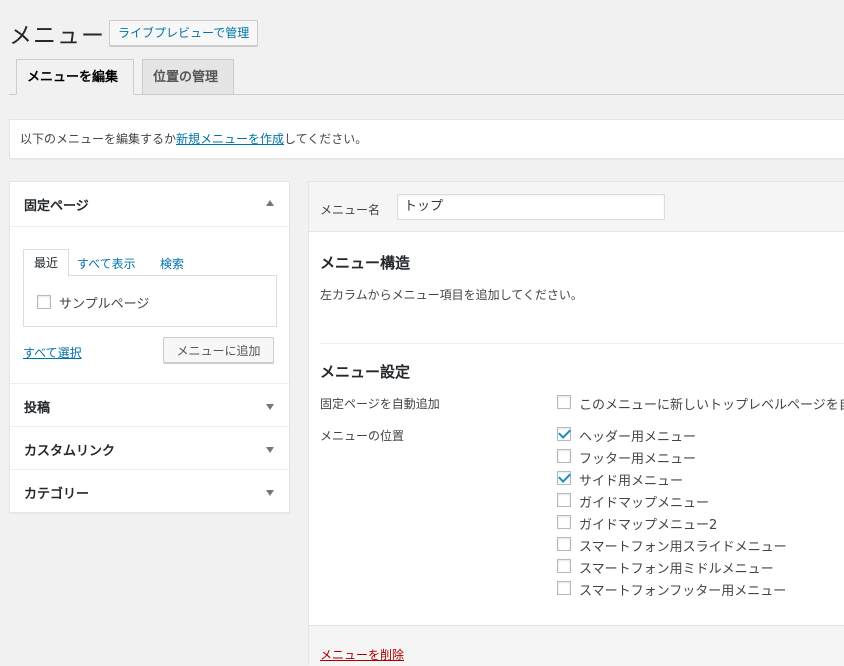  What do you see at coordinates (531, 207) in the screenshot?
I see `menu-name-input: トップ` at bounding box center [531, 207].